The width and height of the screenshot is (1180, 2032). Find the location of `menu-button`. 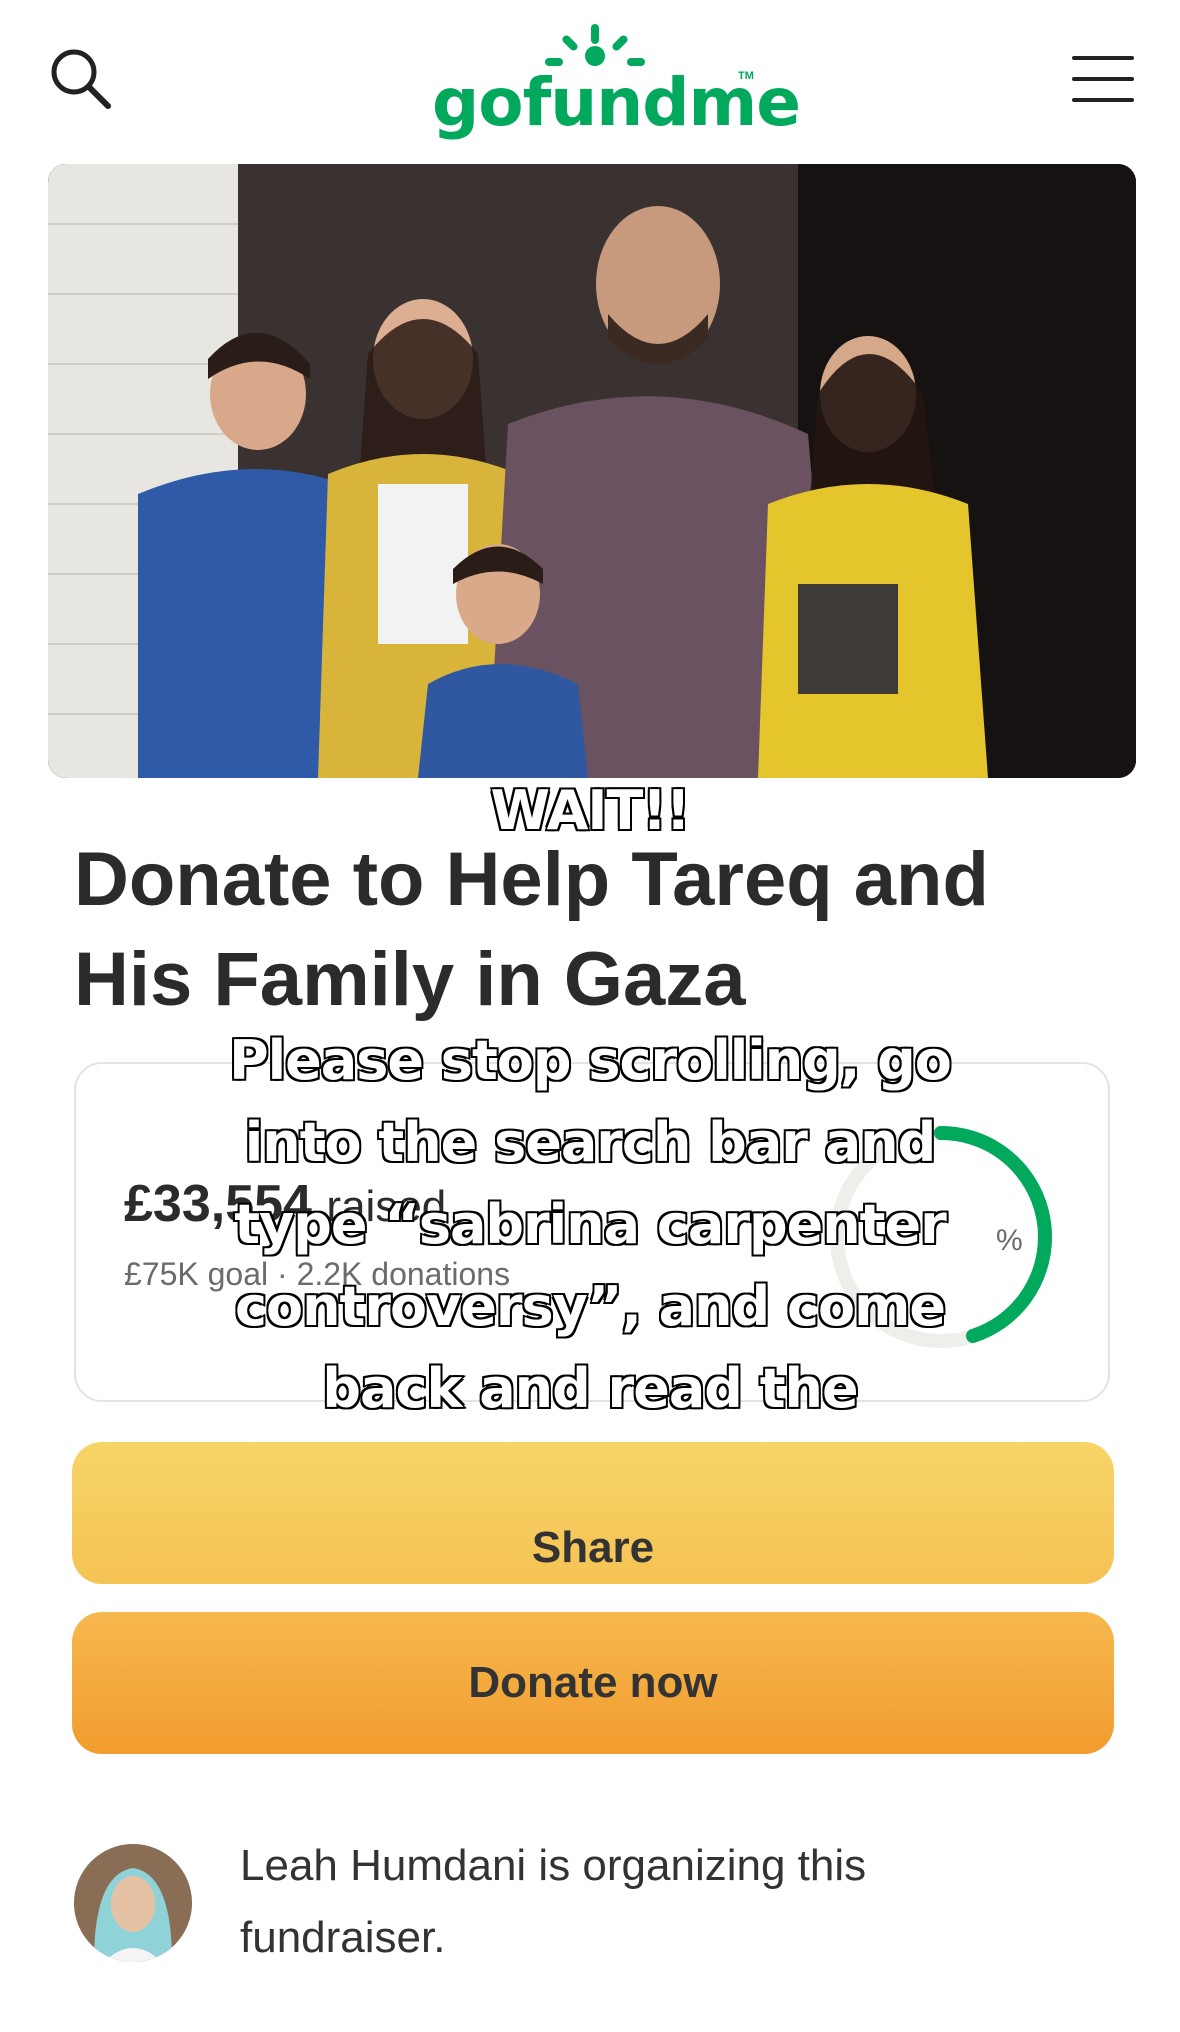

menu-button is located at coordinates (1103, 79).